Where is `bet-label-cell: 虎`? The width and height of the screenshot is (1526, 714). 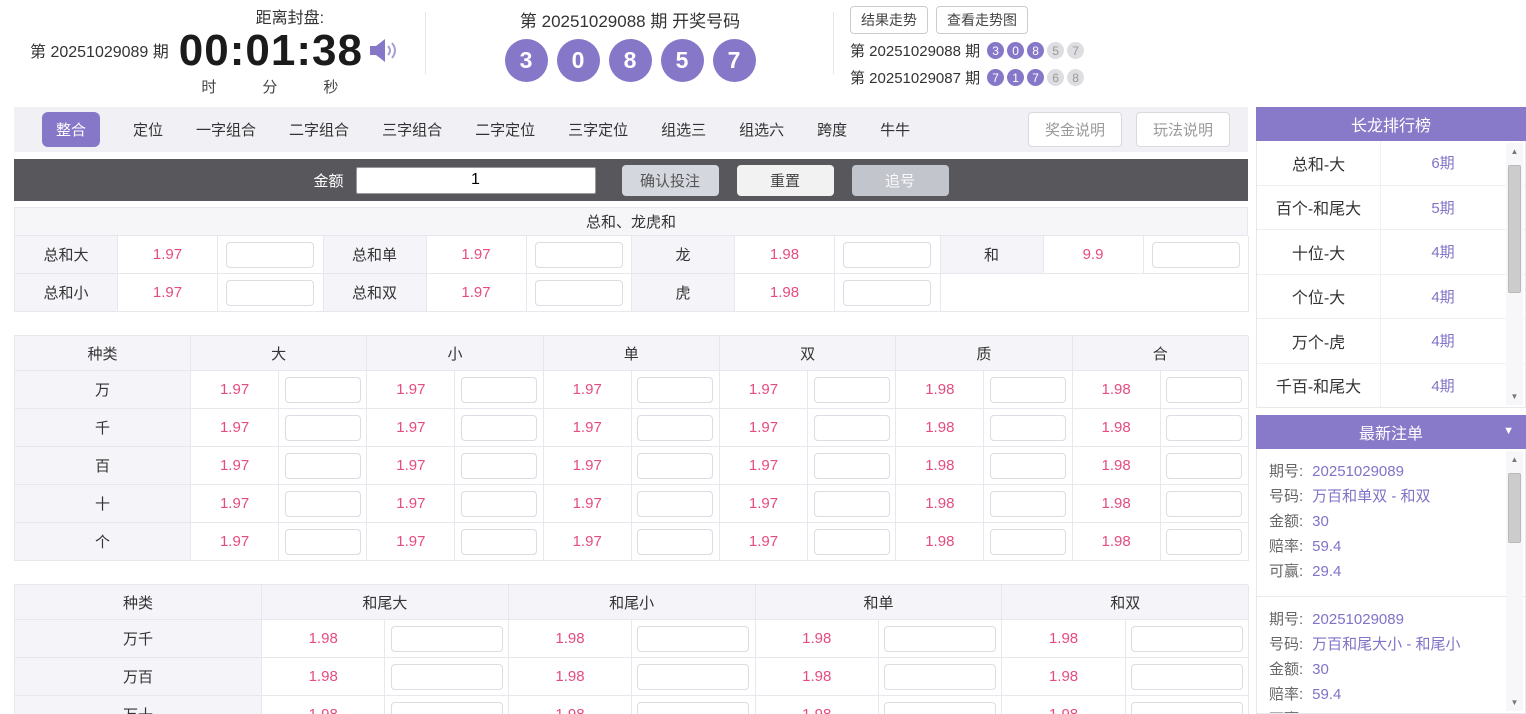 bet-label-cell: 虎 is located at coordinates (683, 293).